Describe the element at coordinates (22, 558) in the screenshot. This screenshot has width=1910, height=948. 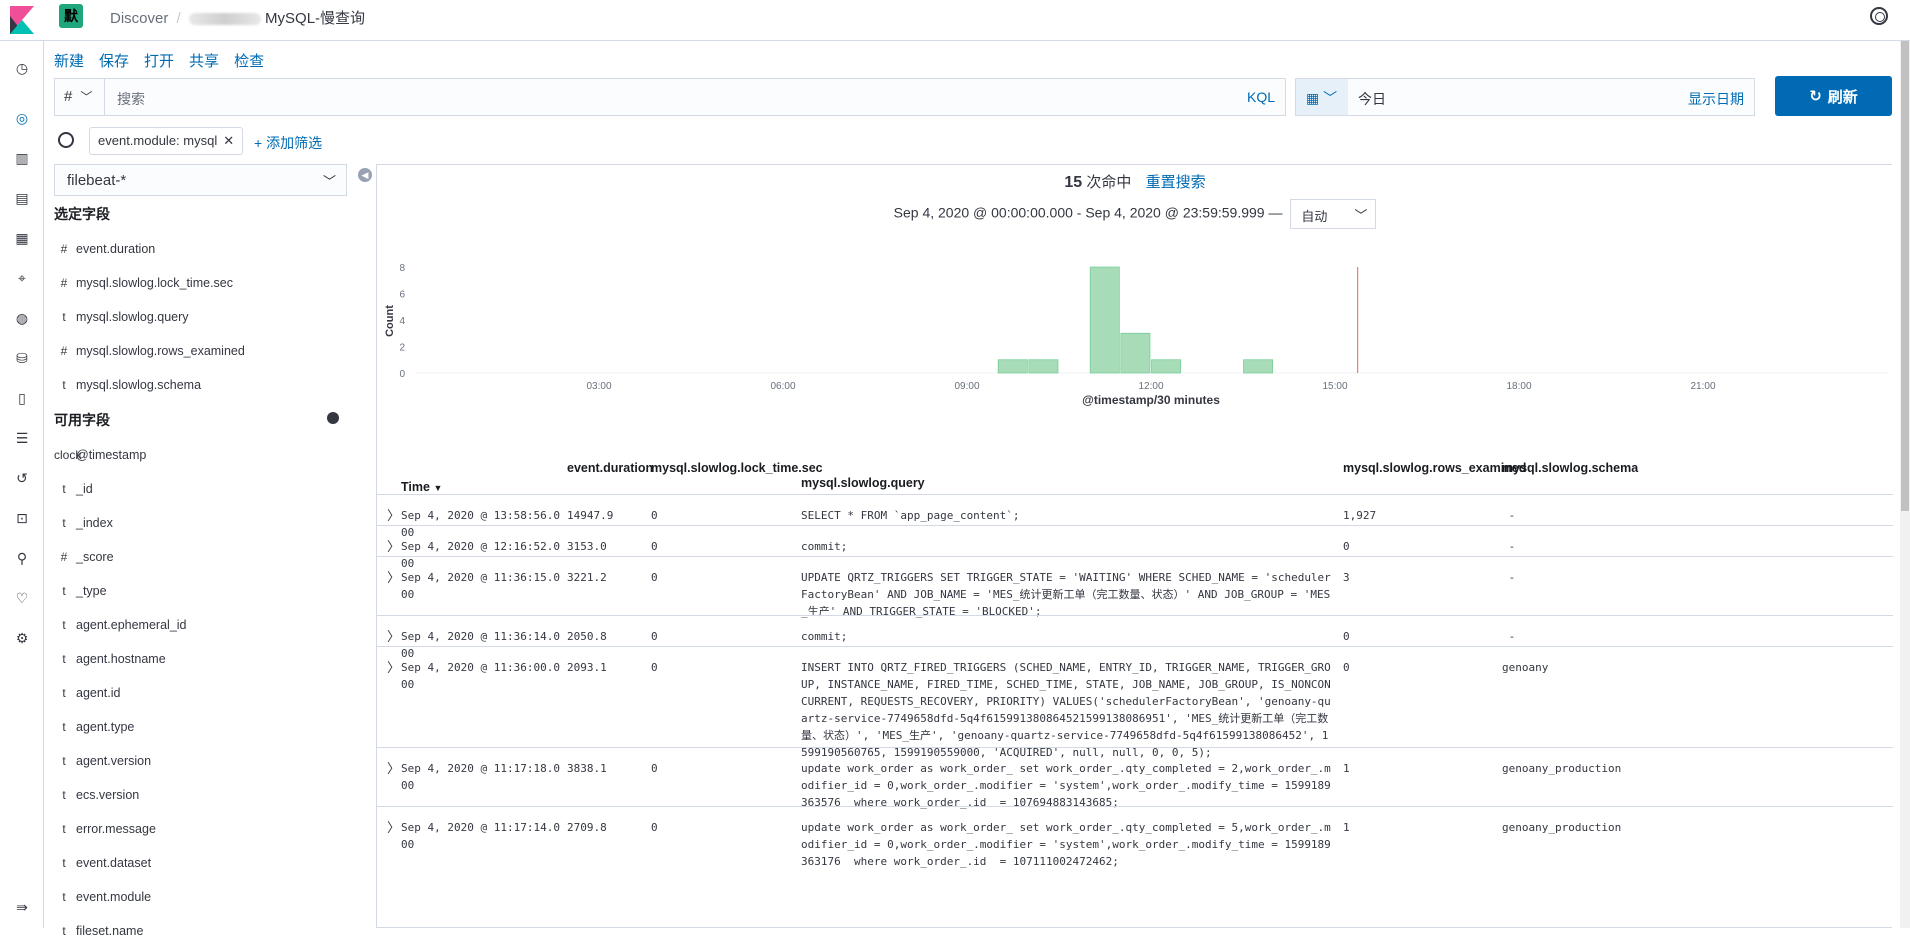
I see `dev-tools-icon: ⚲` at that location.